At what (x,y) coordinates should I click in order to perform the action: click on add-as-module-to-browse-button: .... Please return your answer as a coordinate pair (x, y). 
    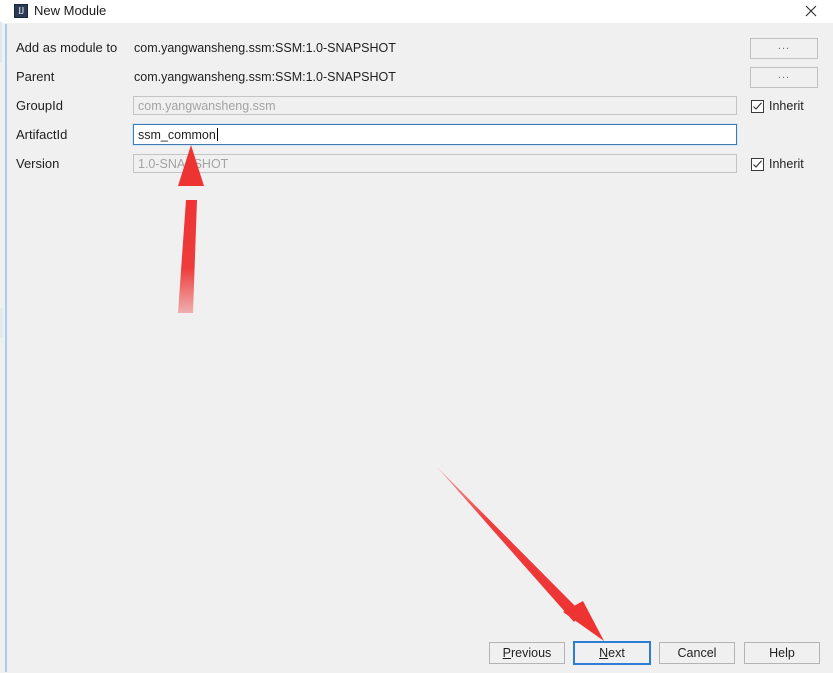
    Looking at the image, I should click on (784, 48).